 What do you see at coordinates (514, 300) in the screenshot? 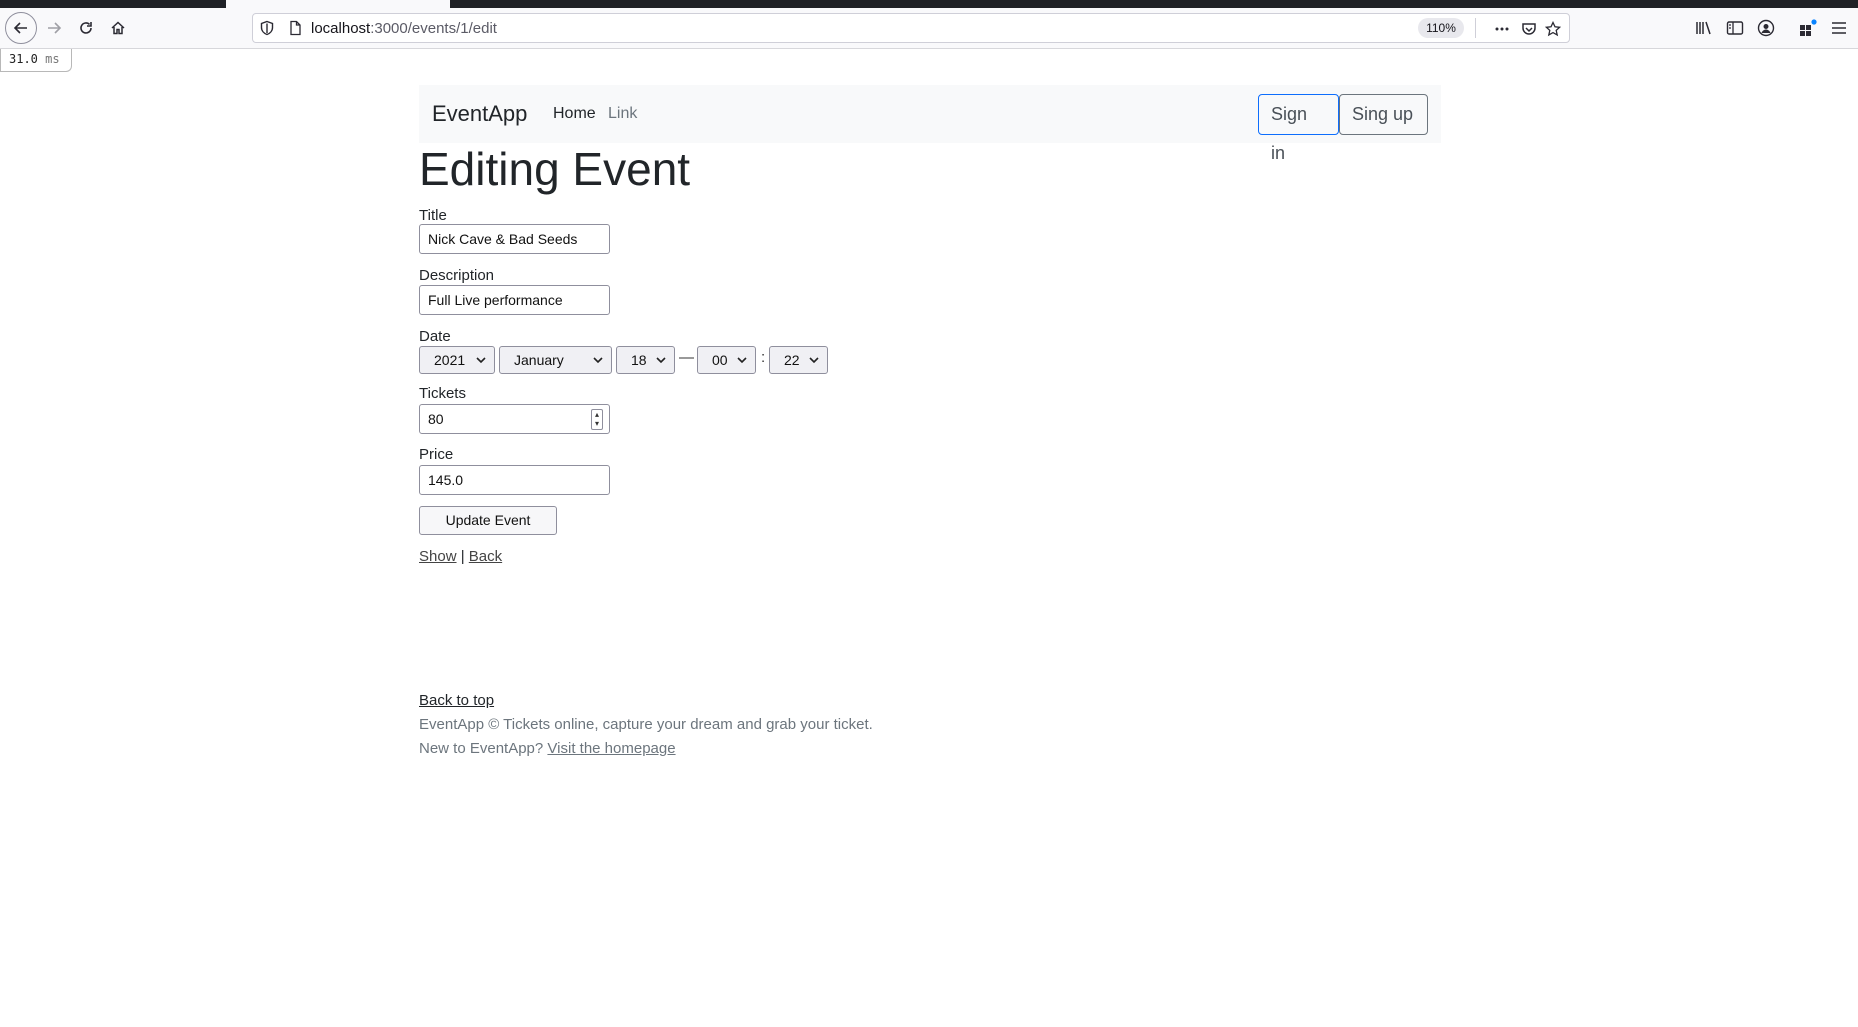
I see `description-input: Full Live performance` at bounding box center [514, 300].